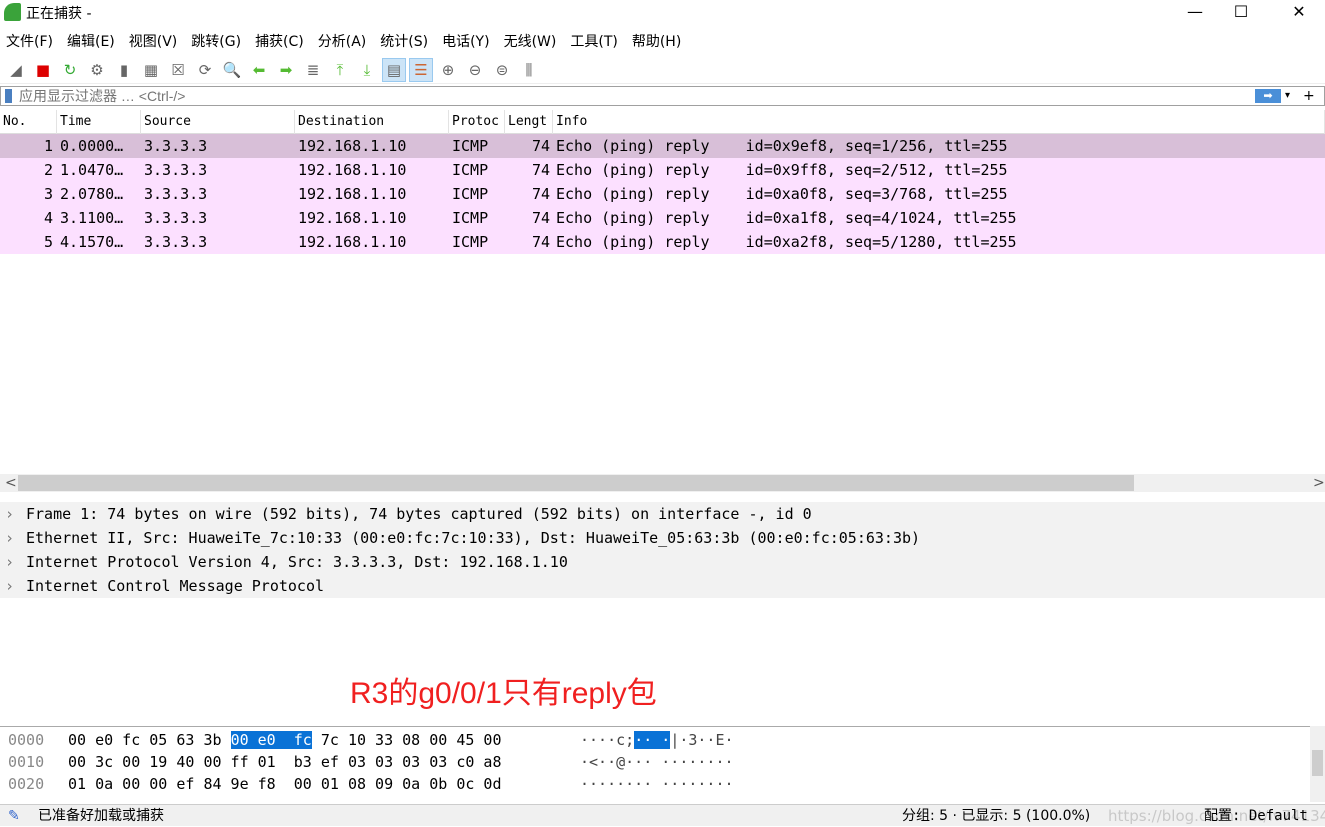 This screenshot has height=827, width=1325. I want to click on zoom-out-icon: ⊖, so click(475, 70).